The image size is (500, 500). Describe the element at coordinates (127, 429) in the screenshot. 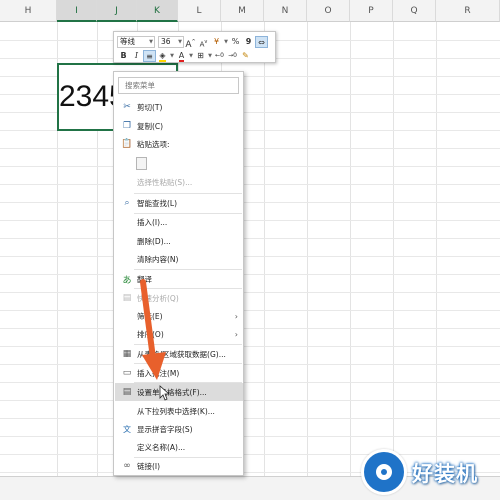

I see `phonetic-icon: 文` at that location.